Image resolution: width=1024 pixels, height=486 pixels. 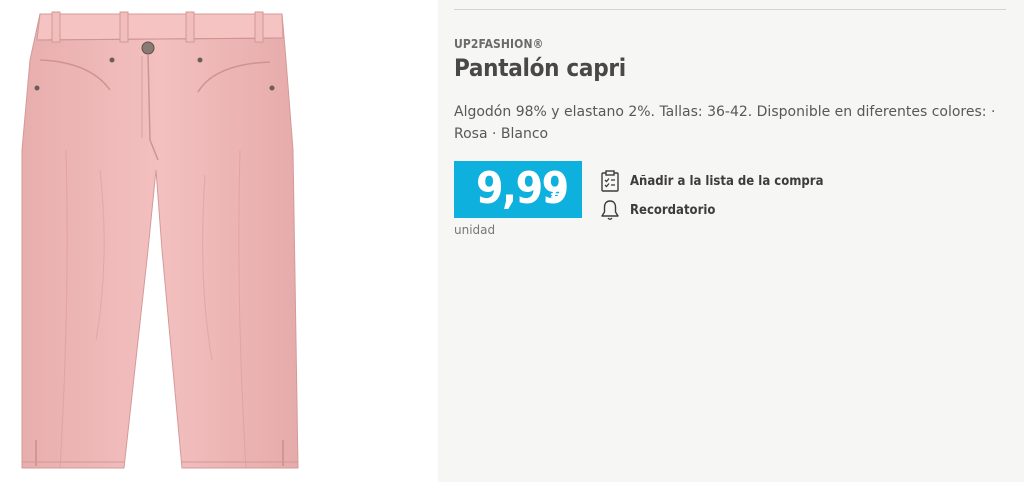 What do you see at coordinates (518, 189) in the screenshot?
I see `price-badge: 9,99 €` at bounding box center [518, 189].